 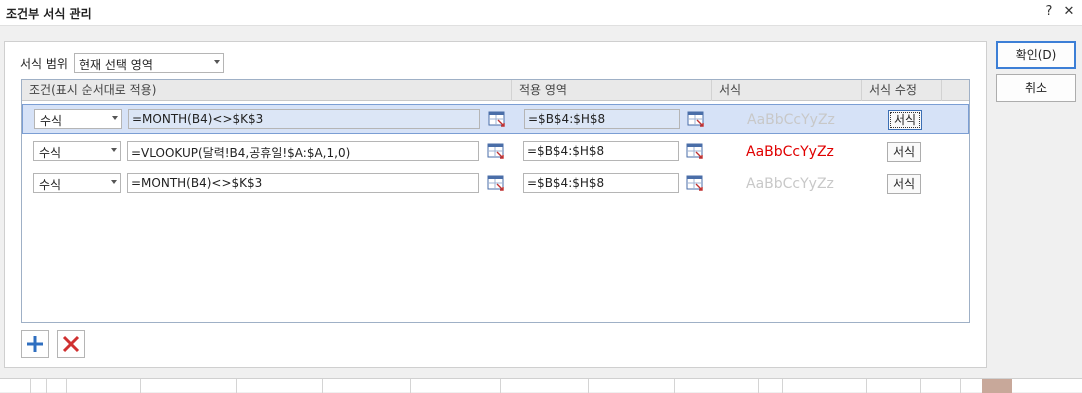 What do you see at coordinates (902, 90) in the screenshot?
I see `header-edit: 서식 수정` at bounding box center [902, 90].